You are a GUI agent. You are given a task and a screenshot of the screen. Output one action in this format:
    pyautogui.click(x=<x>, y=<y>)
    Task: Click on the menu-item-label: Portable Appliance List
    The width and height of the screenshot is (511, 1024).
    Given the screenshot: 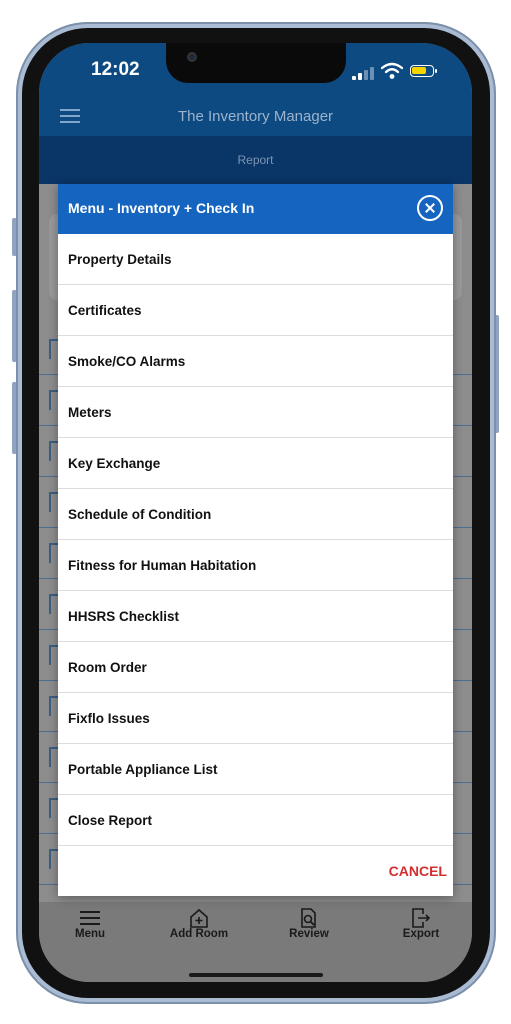 What is the action you would take?
    pyautogui.click(x=143, y=769)
    